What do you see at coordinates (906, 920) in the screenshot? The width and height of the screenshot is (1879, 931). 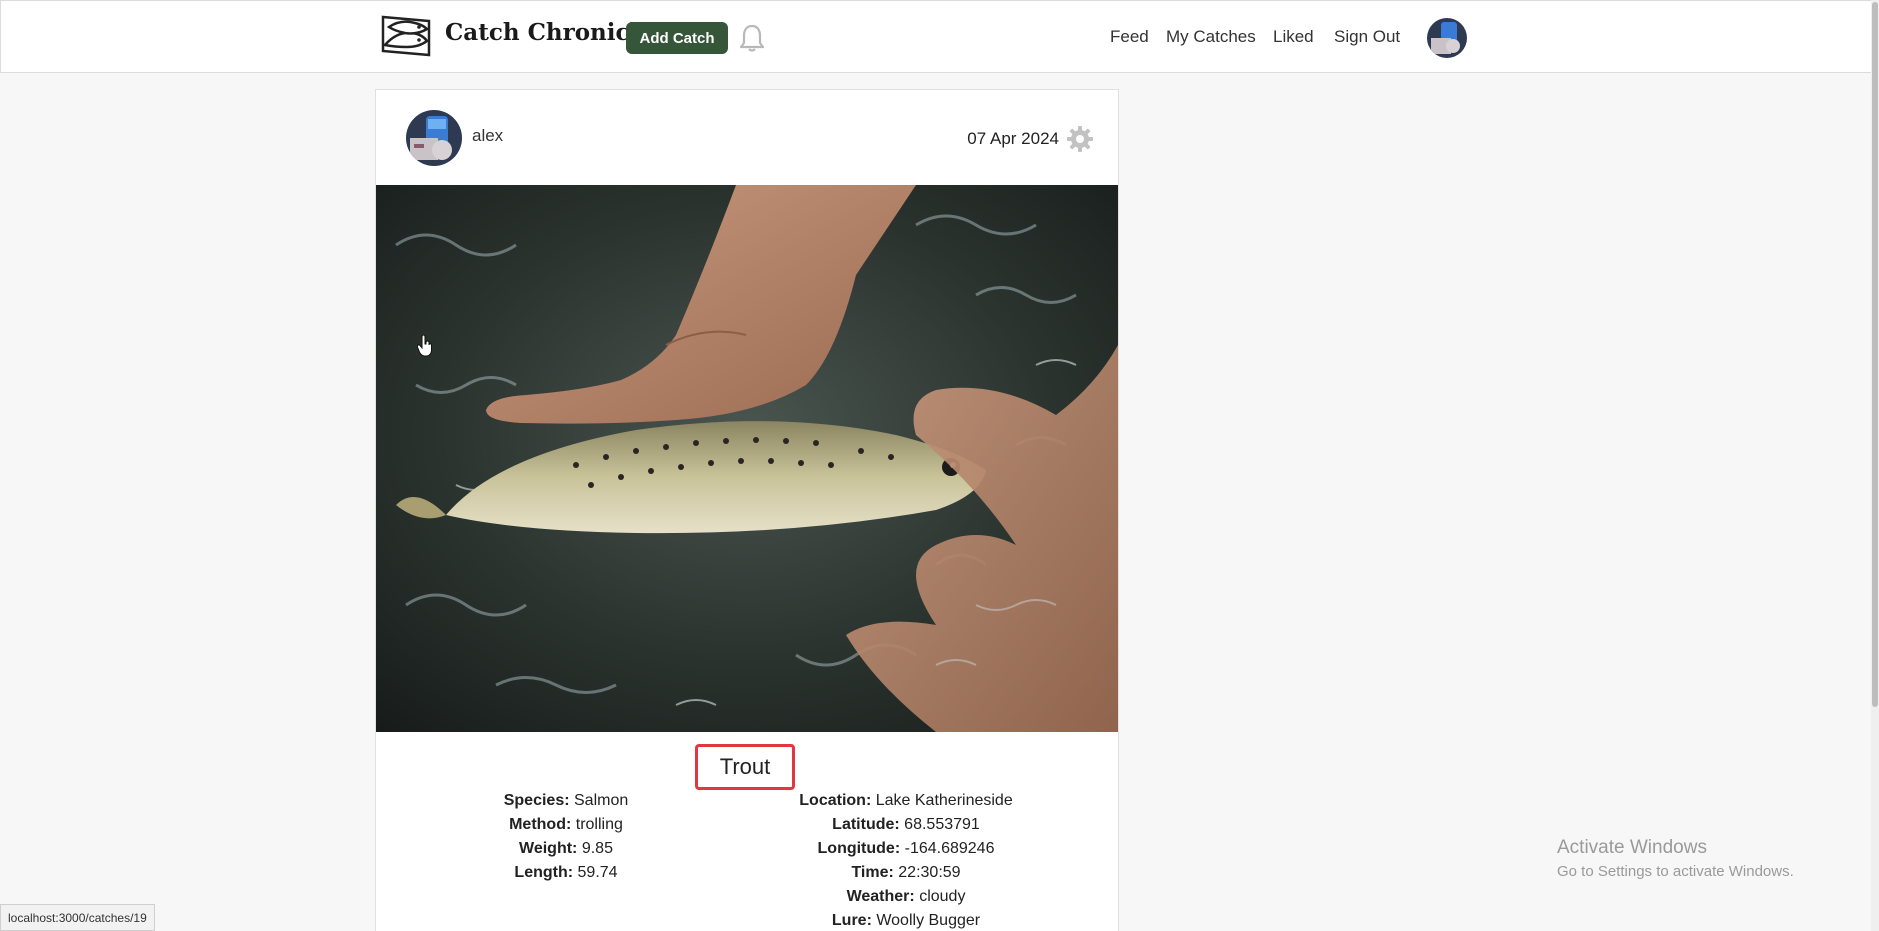 I see `detail-lure: Lure: Woolly Bugger` at bounding box center [906, 920].